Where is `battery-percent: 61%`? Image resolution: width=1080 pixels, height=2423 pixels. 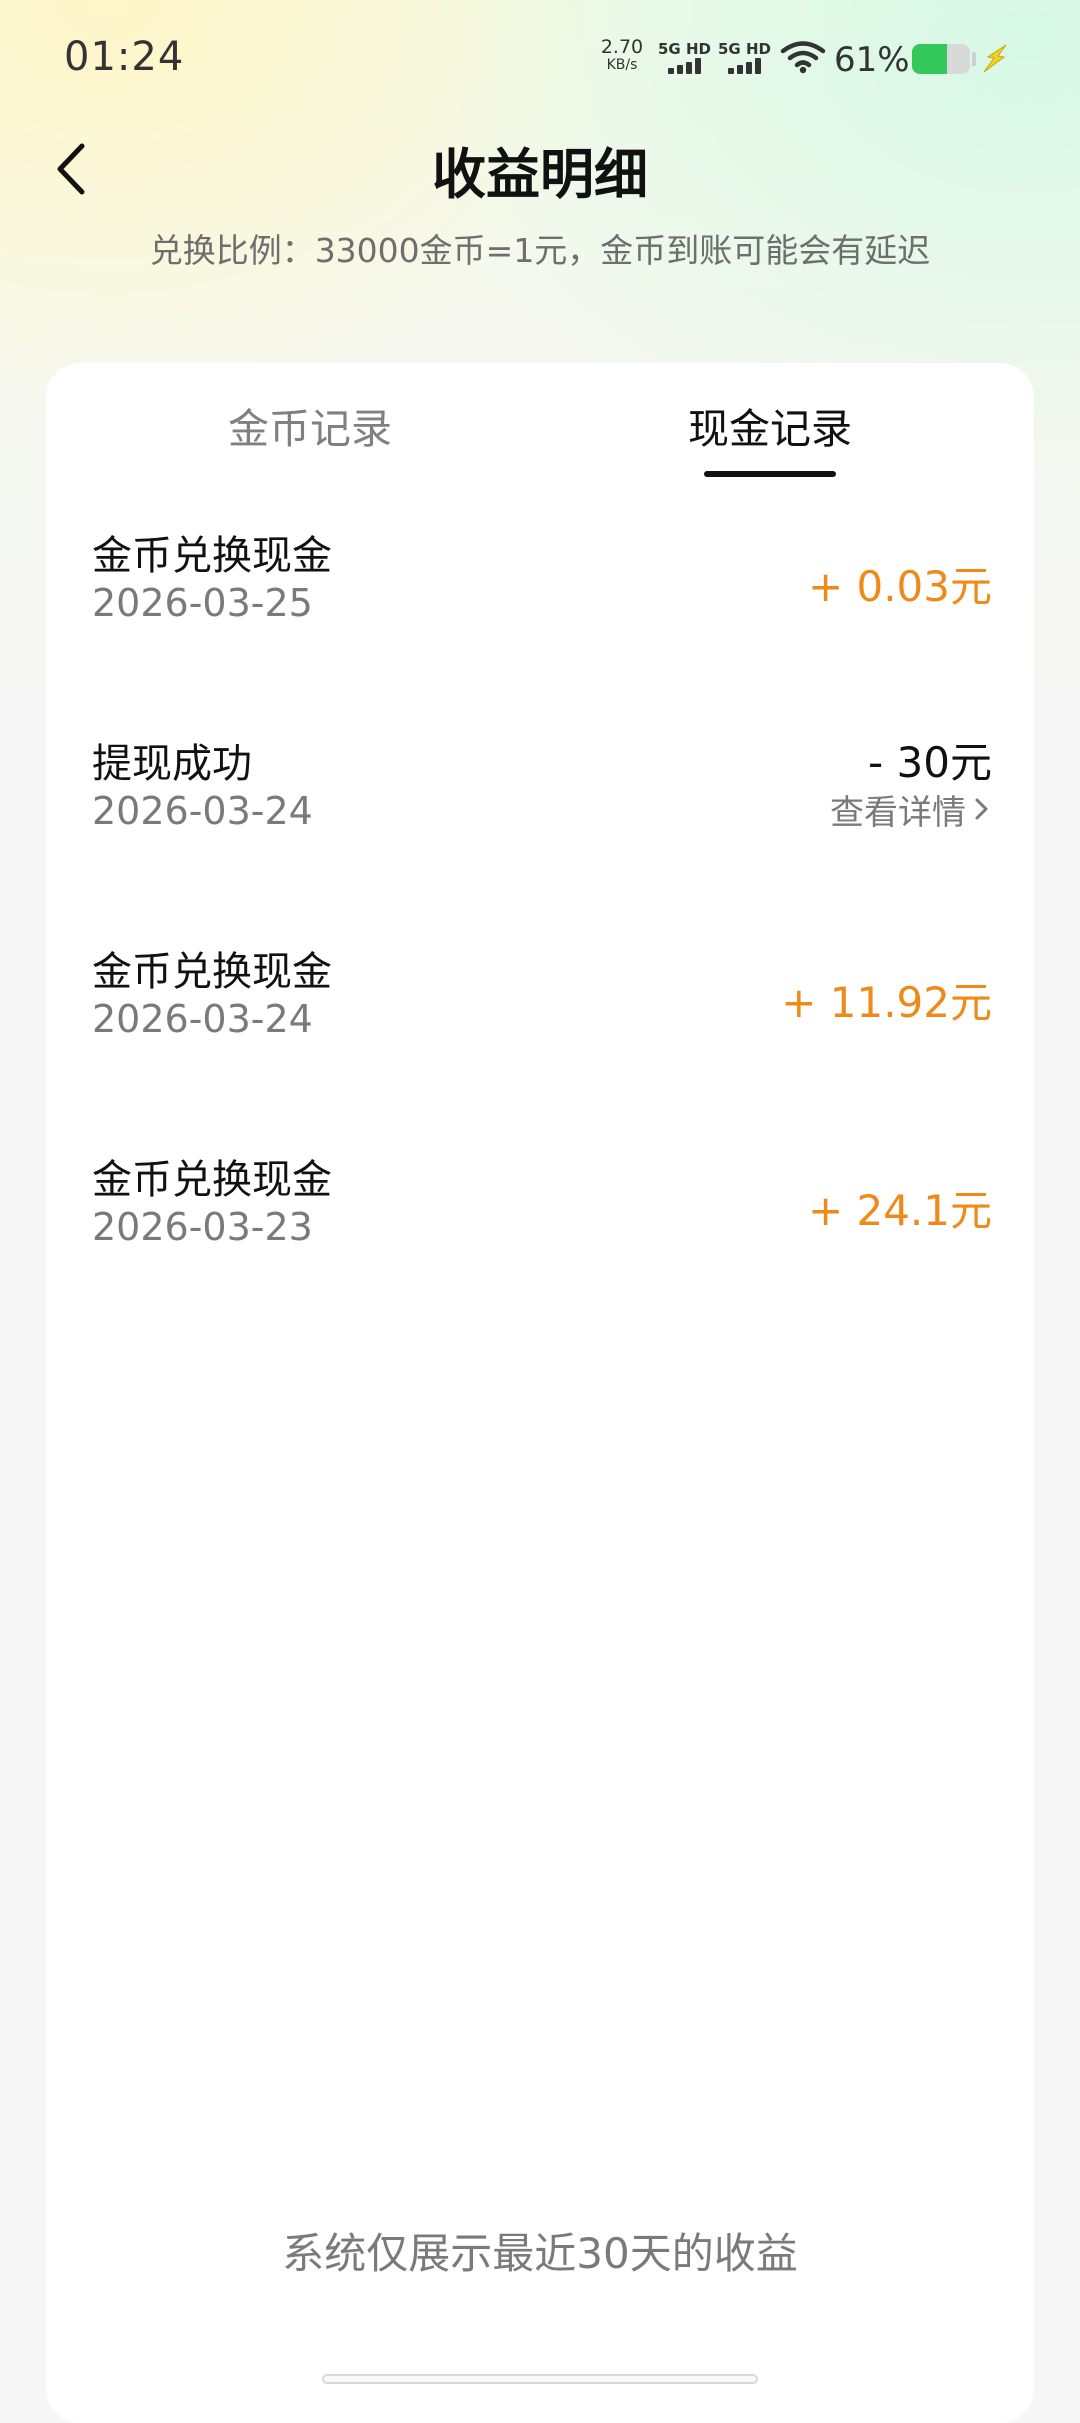
battery-percent: 61% is located at coordinates (872, 60).